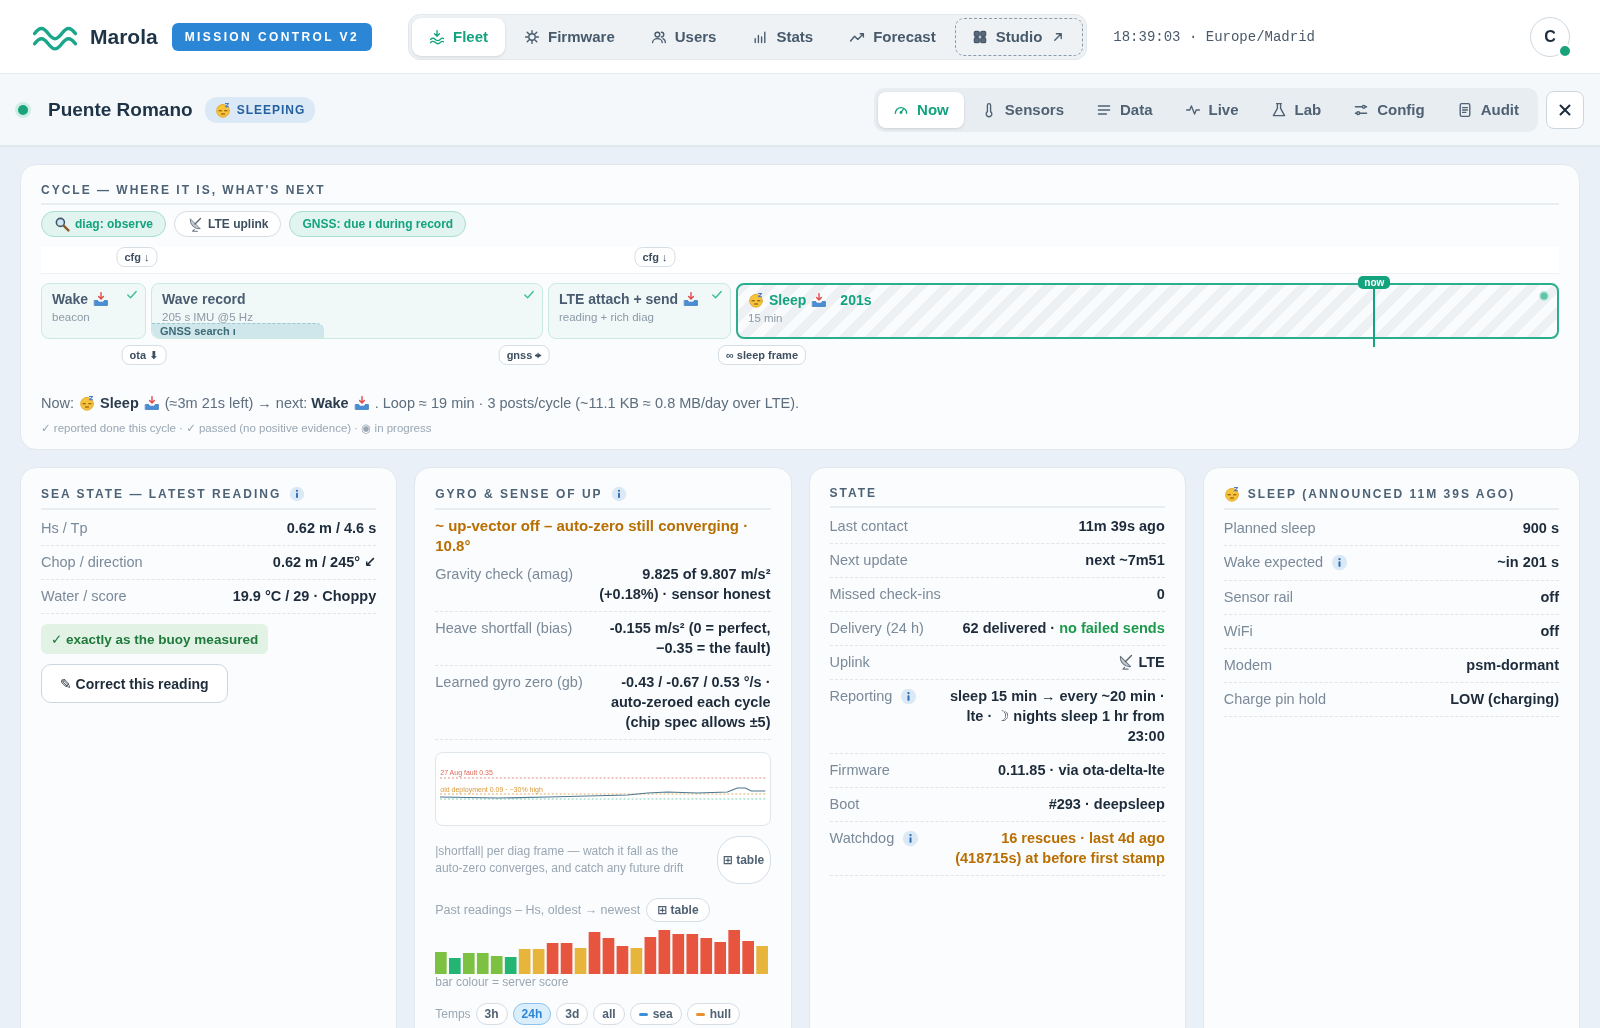 The width and height of the screenshot is (1600, 1028). I want to click on stage-subtitle: 205 s IMU @5 Hz, so click(208, 317).